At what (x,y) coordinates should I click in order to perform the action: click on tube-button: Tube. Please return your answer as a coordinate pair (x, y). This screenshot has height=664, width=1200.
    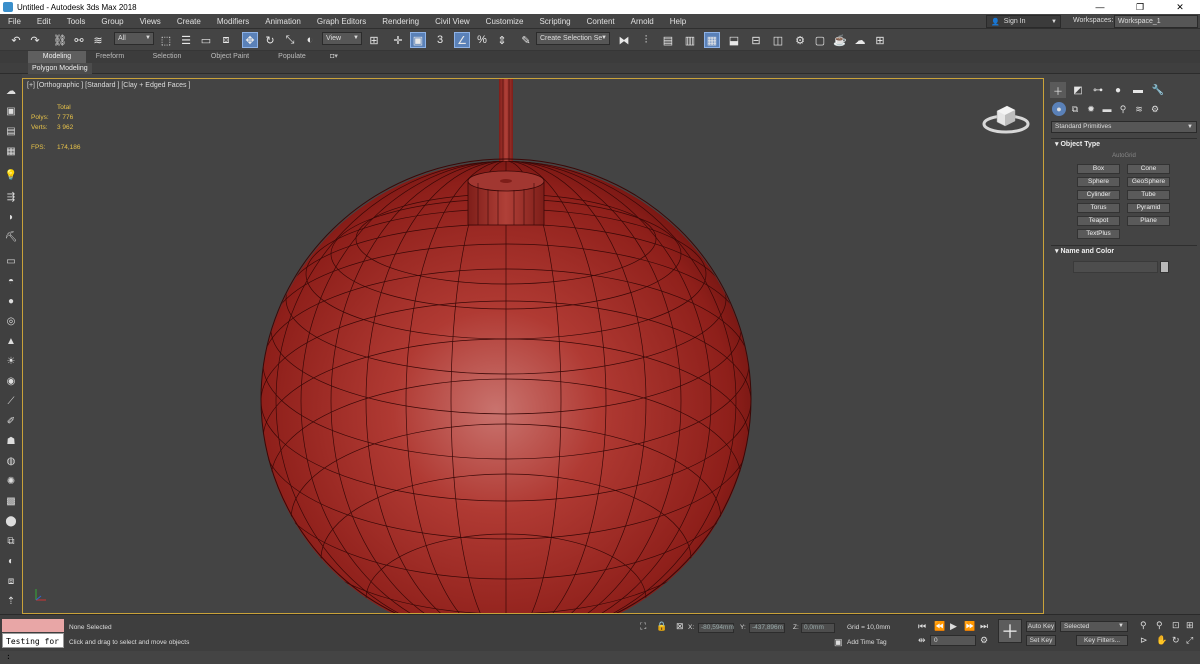
    Looking at the image, I should click on (1148, 195).